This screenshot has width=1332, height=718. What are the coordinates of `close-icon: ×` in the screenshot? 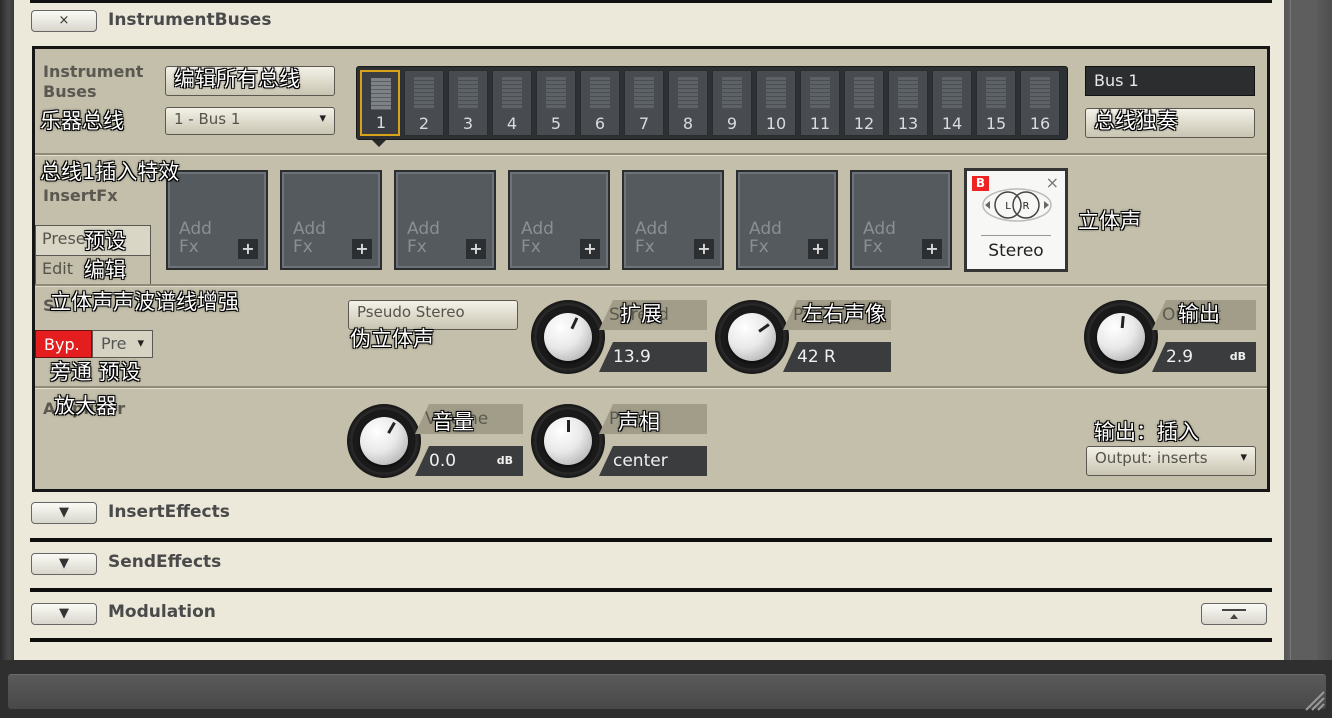 It's located at (64, 20).